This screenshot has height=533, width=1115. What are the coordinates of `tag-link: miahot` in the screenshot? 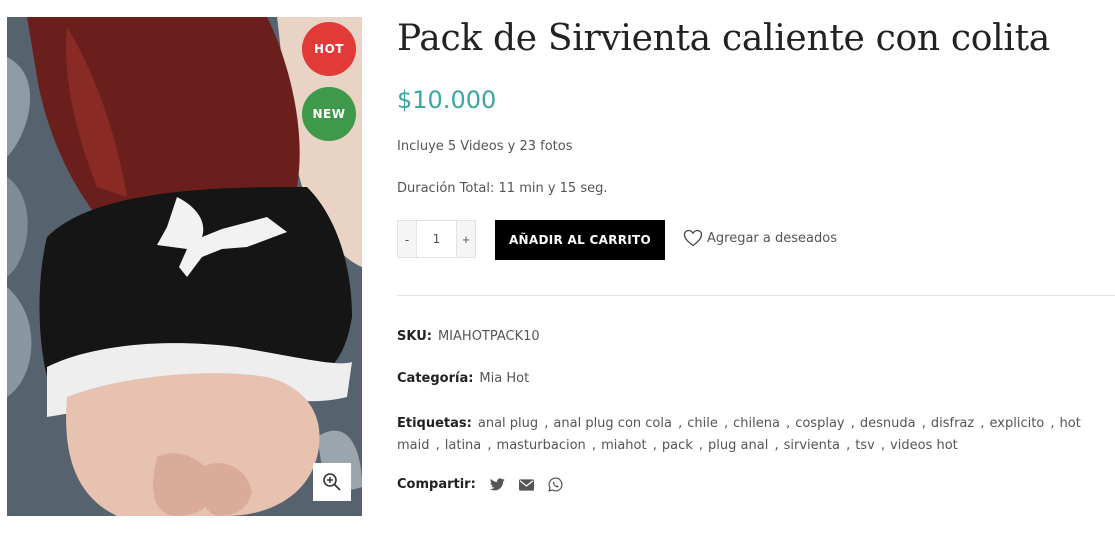 It's located at (624, 445).